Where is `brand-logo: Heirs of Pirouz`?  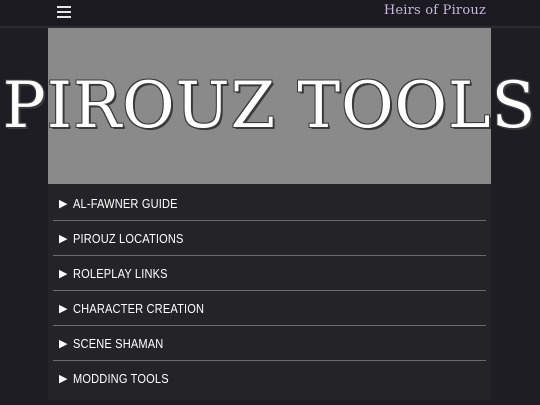 brand-logo: Heirs of Pirouz is located at coordinates (435, 10).